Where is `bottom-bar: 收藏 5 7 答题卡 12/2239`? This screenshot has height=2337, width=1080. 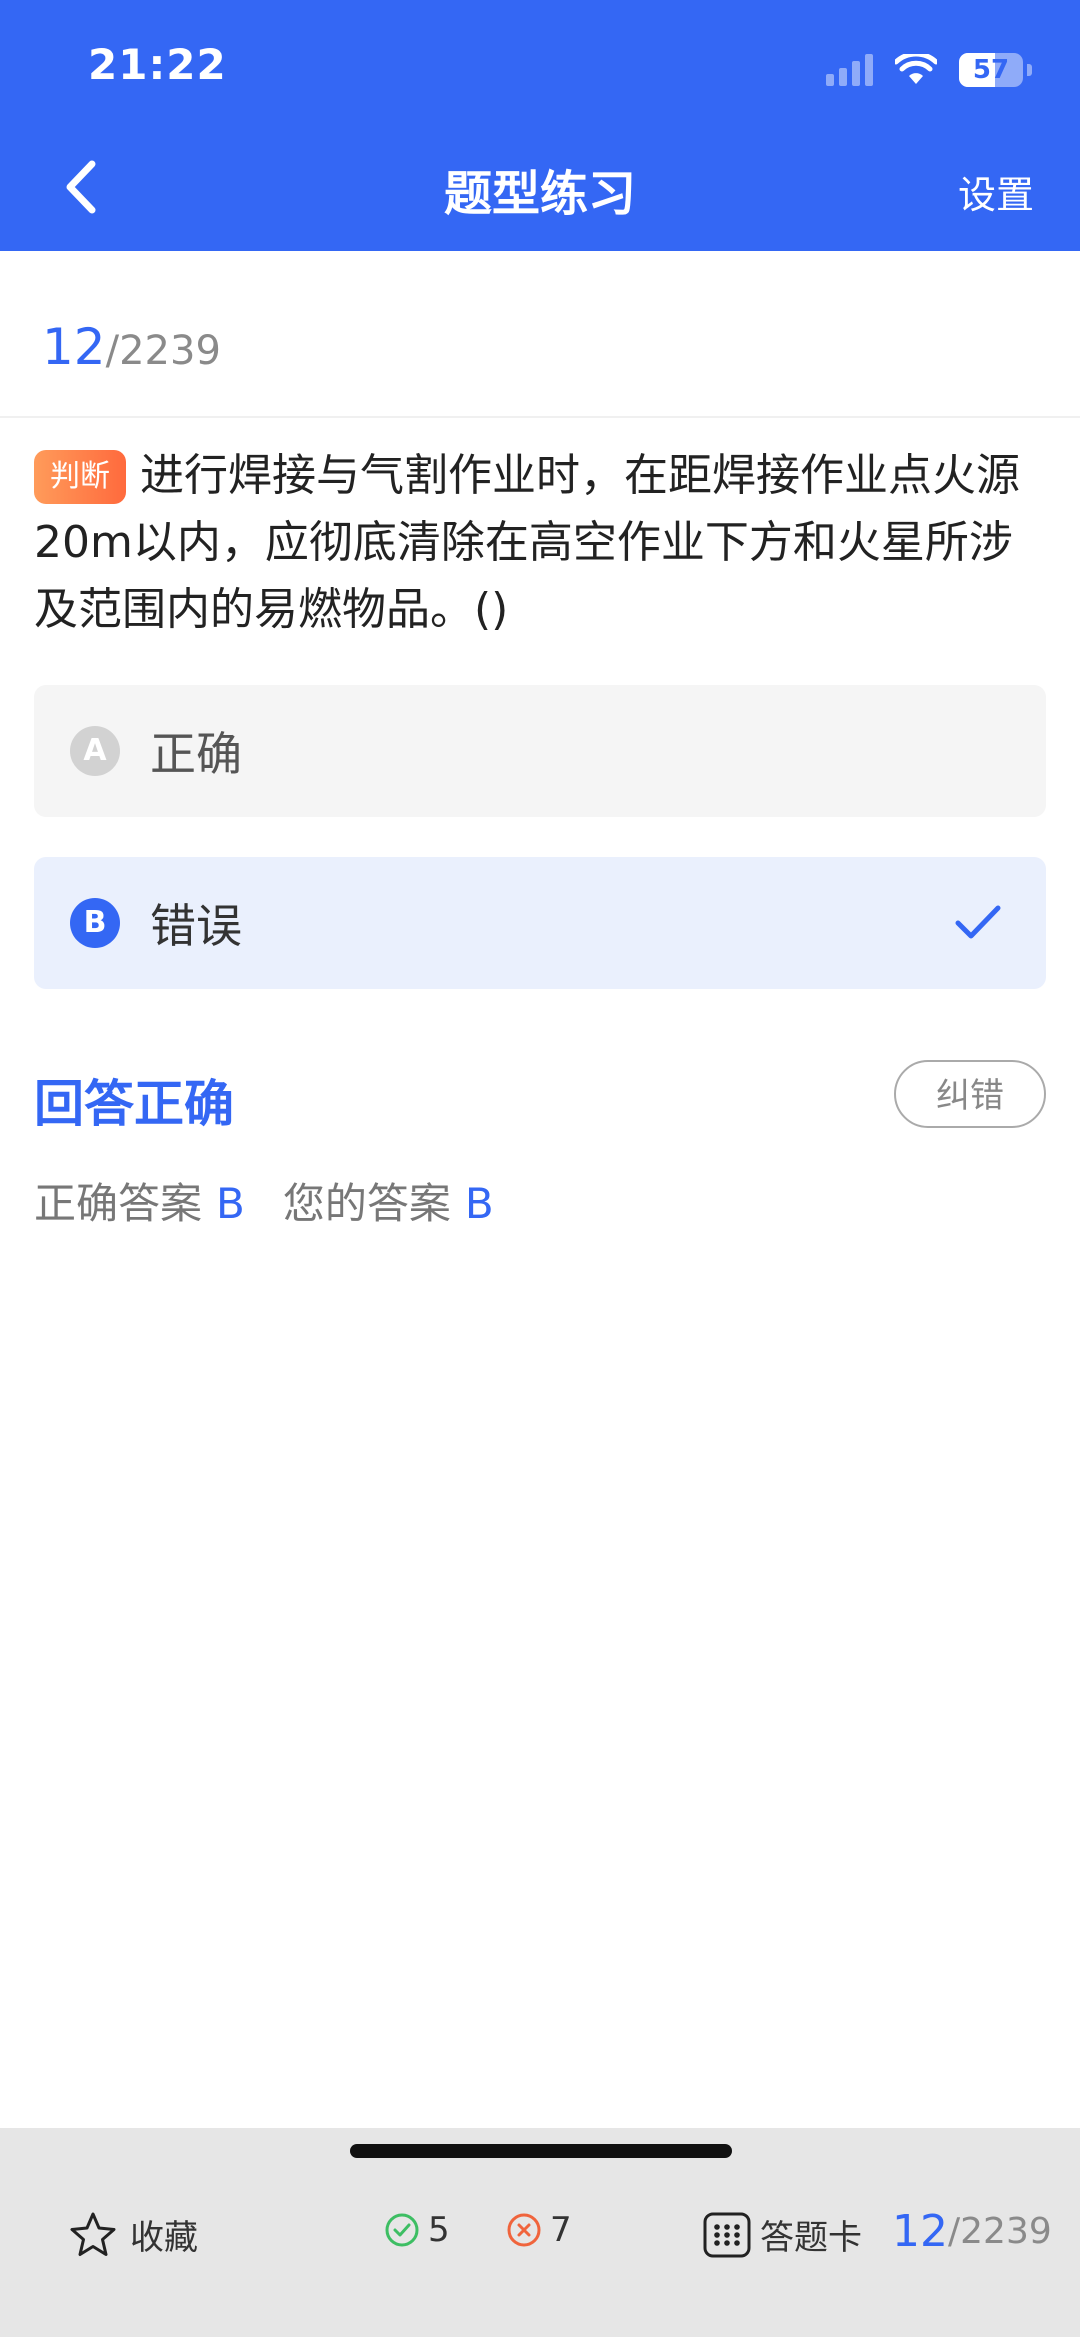 bottom-bar: 收藏 5 7 答题卡 12/2239 is located at coordinates (540, 2232).